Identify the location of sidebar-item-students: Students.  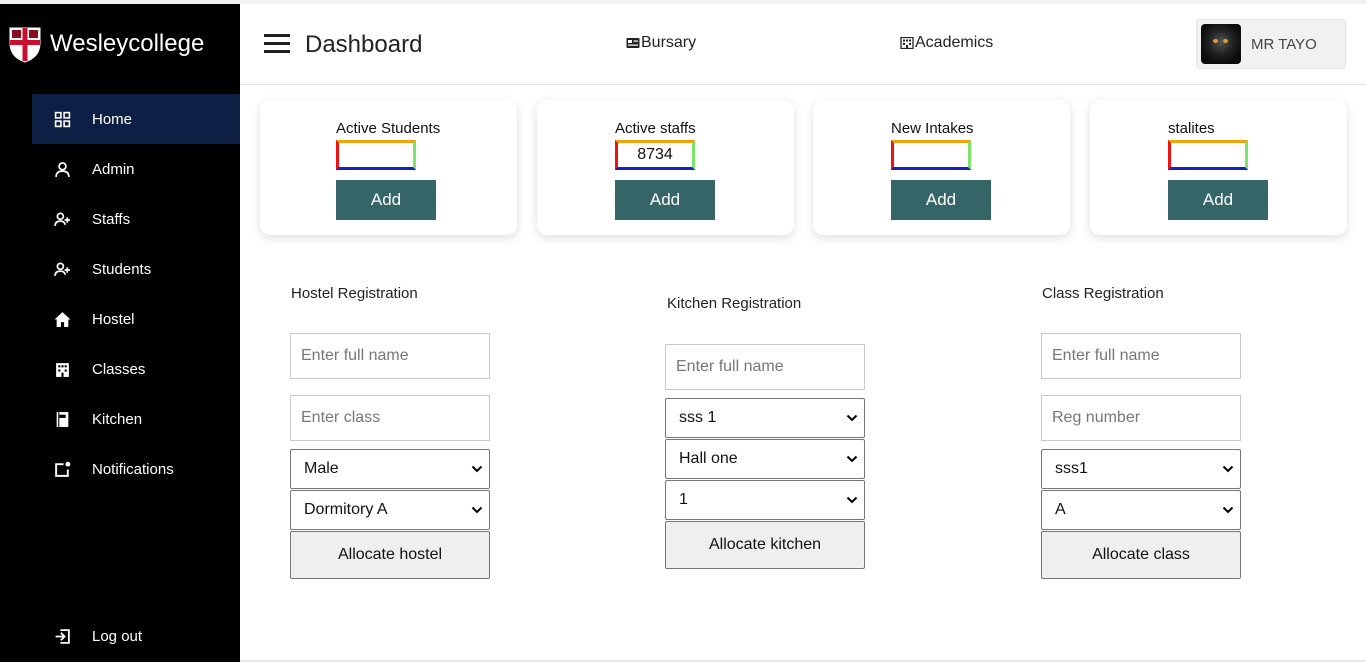
(136, 269).